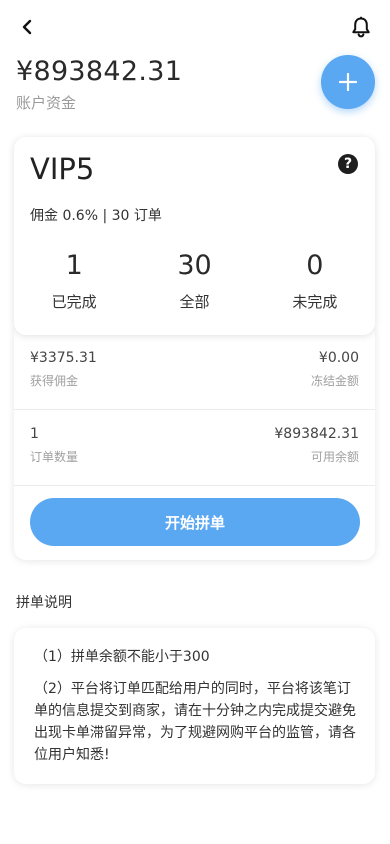 Image resolution: width=390 pixels, height=844 pixels. I want to click on commission-value: ¥3375.31, so click(63, 358).